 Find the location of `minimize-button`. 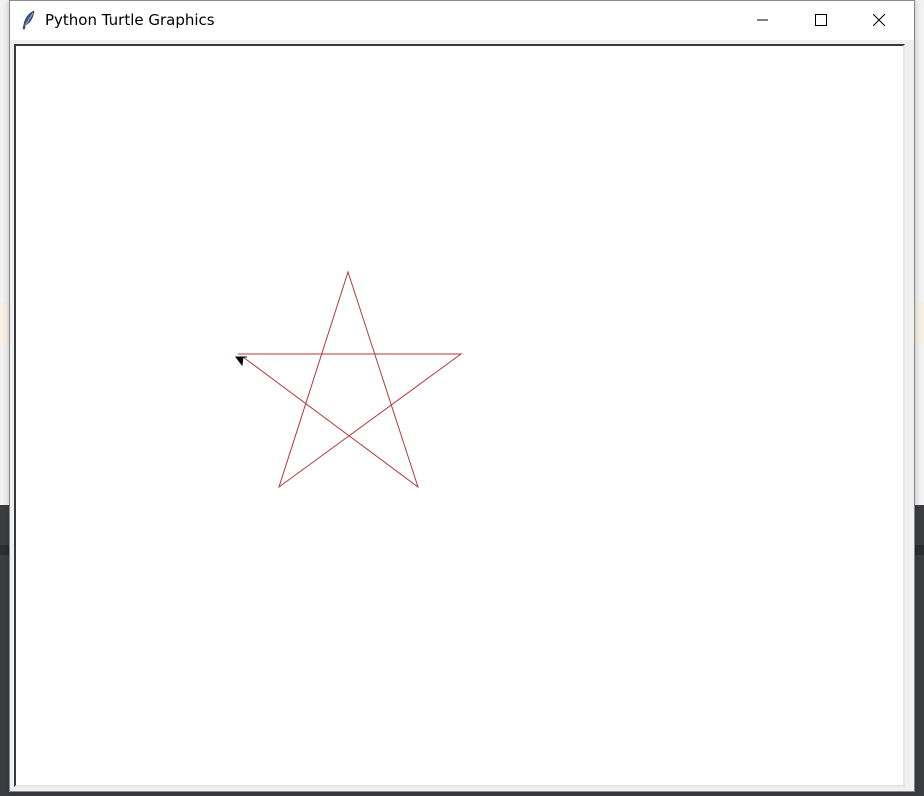

minimize-button is located at coordinates (763, 20).